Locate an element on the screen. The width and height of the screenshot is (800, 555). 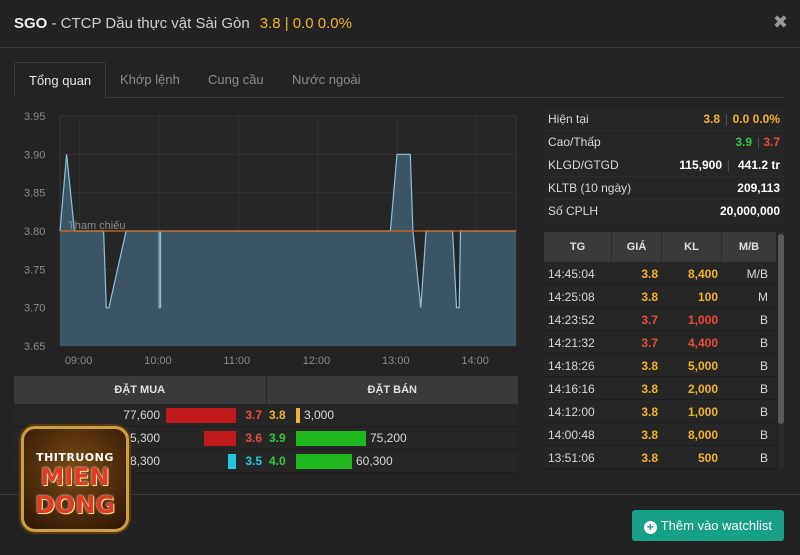
shares-value: 20,000,000 is located at coordinates (749, 211).